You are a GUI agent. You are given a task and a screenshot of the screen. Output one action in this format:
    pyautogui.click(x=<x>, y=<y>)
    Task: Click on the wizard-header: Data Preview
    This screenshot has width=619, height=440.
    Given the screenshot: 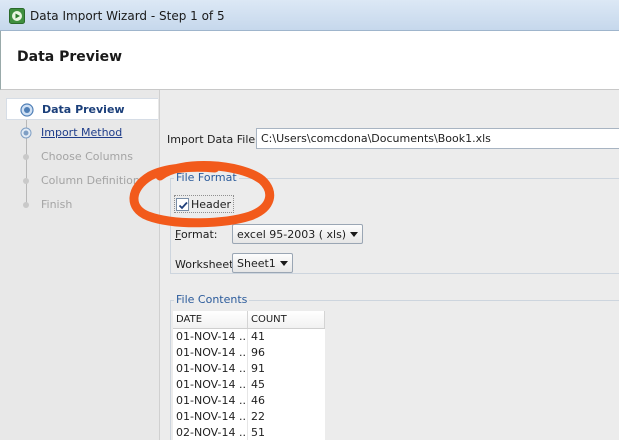 What is the action you would take?
    pyautogui.click(x=309, y=60)
    